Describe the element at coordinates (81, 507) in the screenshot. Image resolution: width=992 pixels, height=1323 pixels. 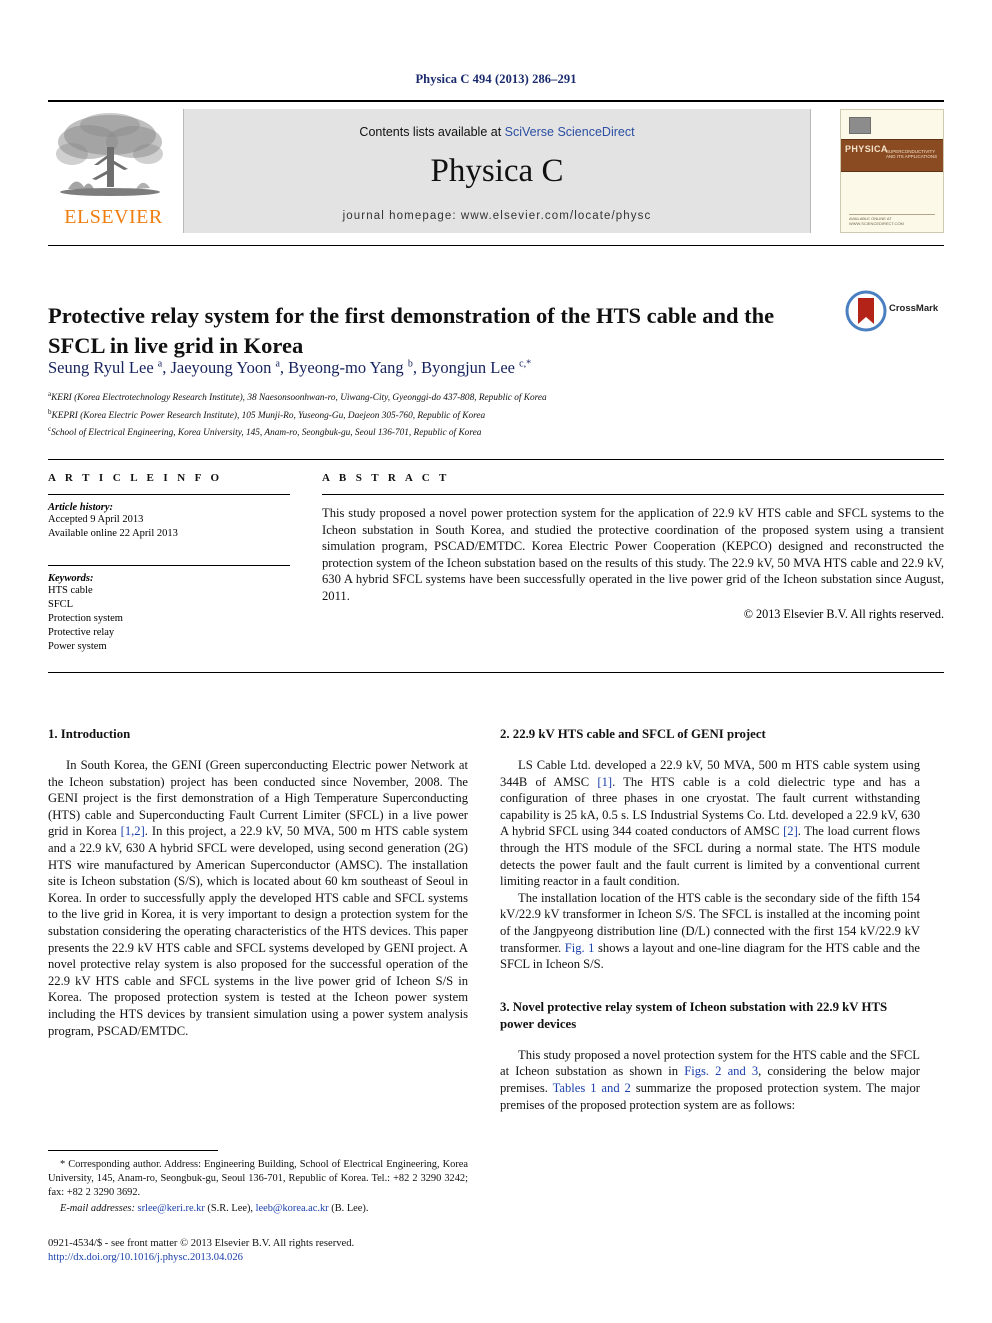
I see `article-history-label: Article history:` at that location.